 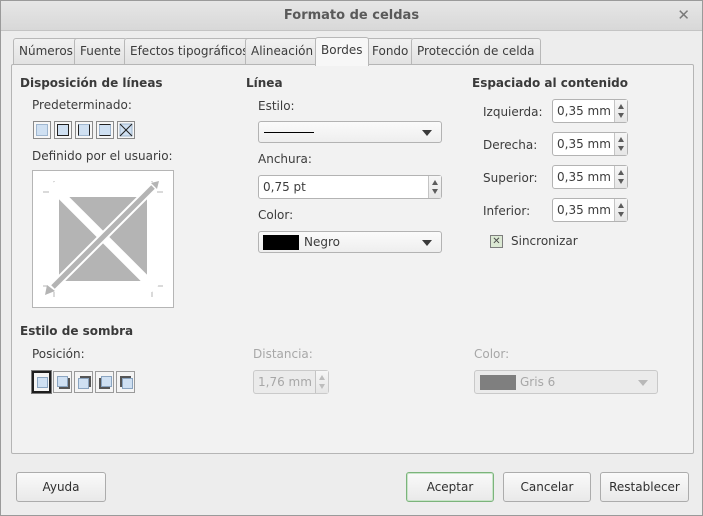 What do you see at coordinates (476, 51) in the screenshot?
I see `tab-proteccion-de-celda: Protección de celda` at bounding box center [476, 51].